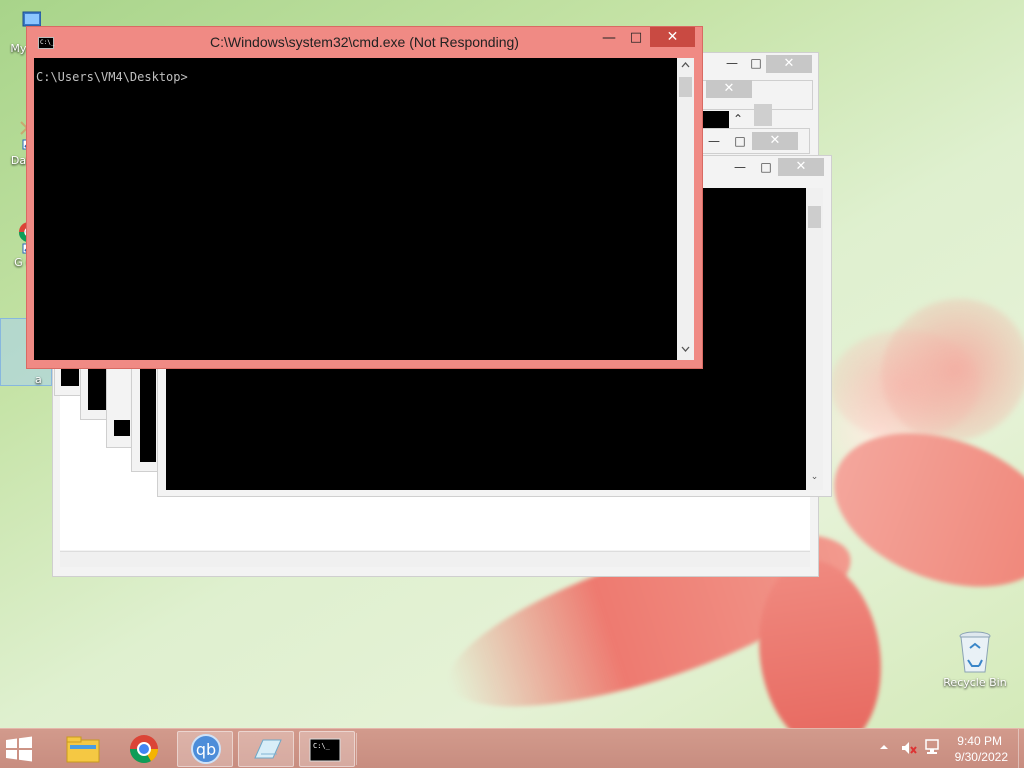  I want to click on taskbar-notepad, so click(266, 749).